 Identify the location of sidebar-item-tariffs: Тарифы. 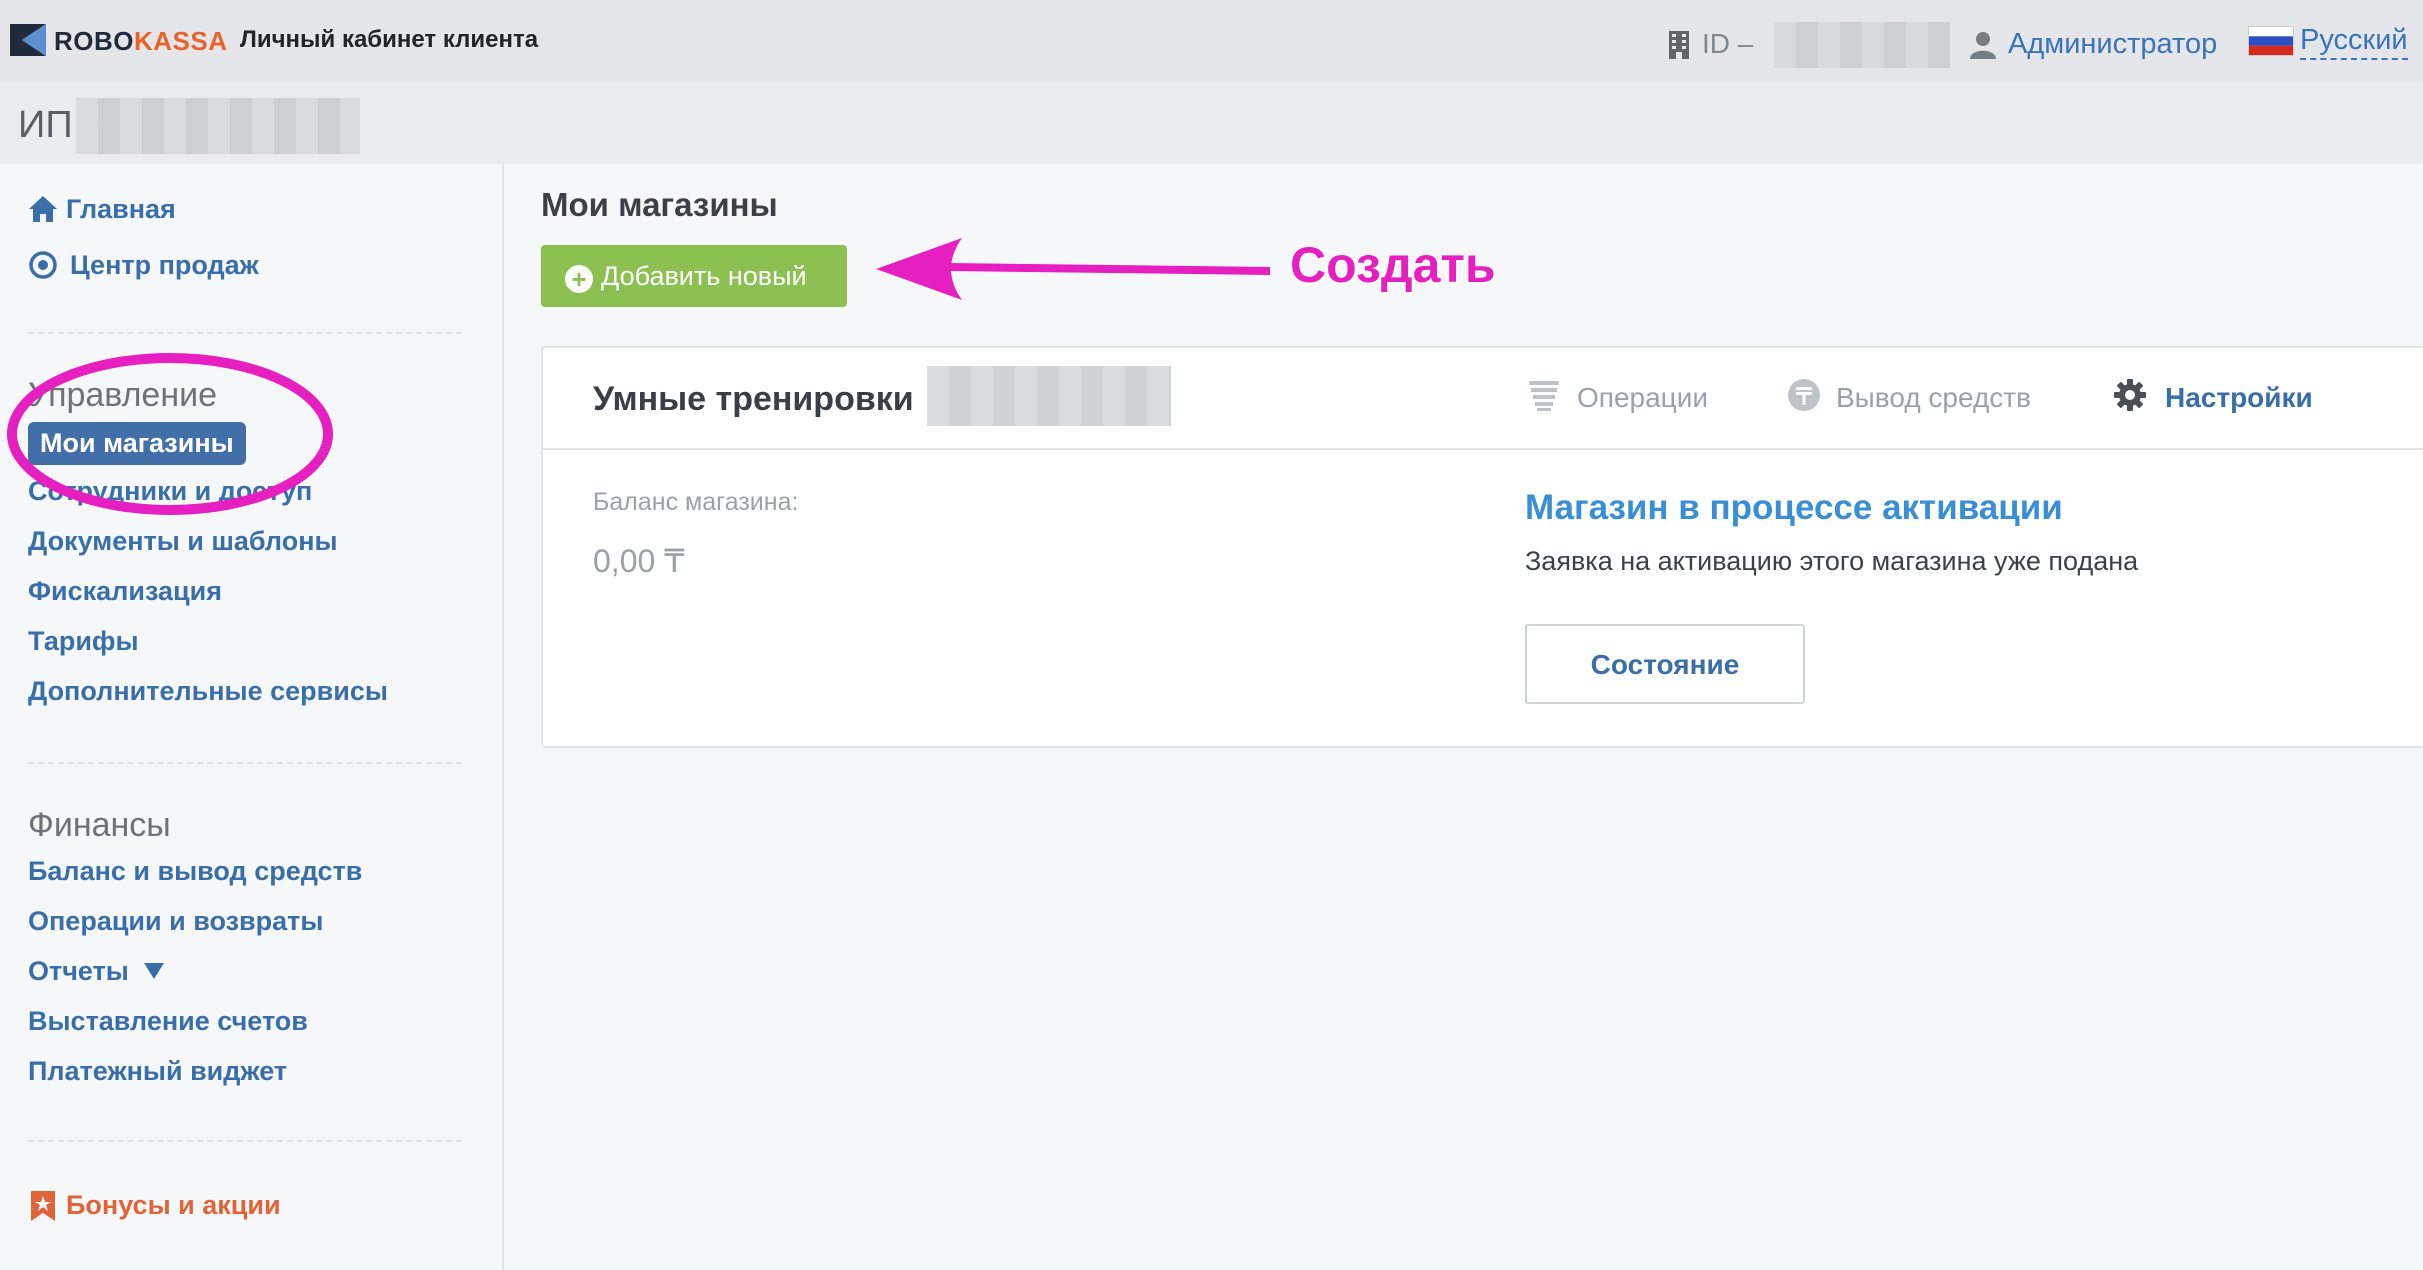
(83, 641).